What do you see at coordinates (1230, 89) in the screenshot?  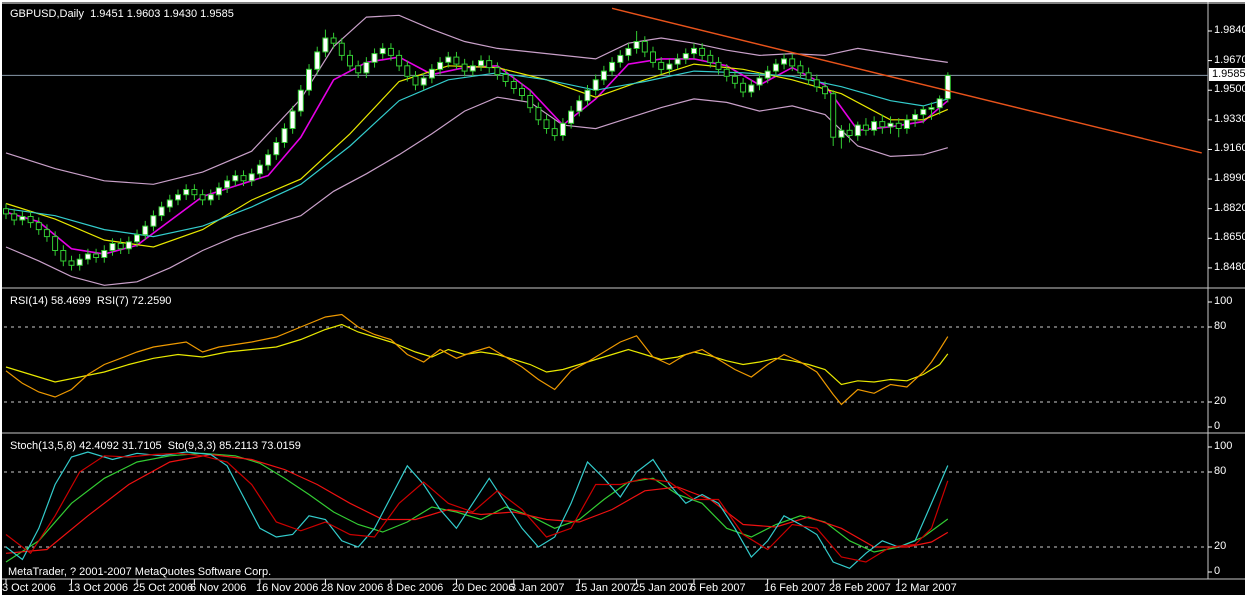 I see `price-axis-label: 1.9500` at bounding box center [1230, 89].